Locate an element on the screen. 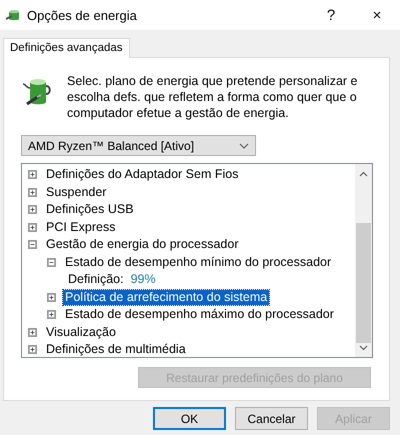  description-text: Selec. plano de energia que pretende personalizar e escolha defs. que refletem a forma como quer que o computador efetue a gestão de energia. is located at coordinates (212, 97).